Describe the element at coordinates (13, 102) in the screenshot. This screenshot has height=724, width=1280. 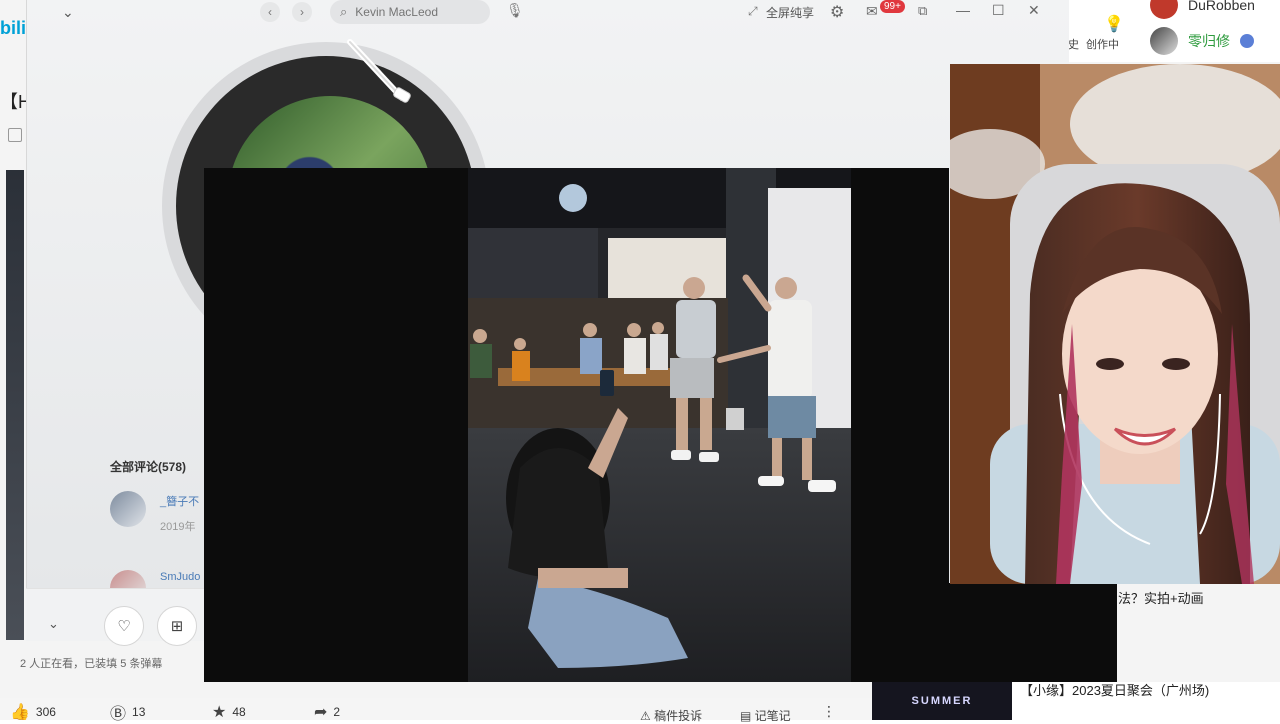
I see `video-title-fragment: 【H` at that location.